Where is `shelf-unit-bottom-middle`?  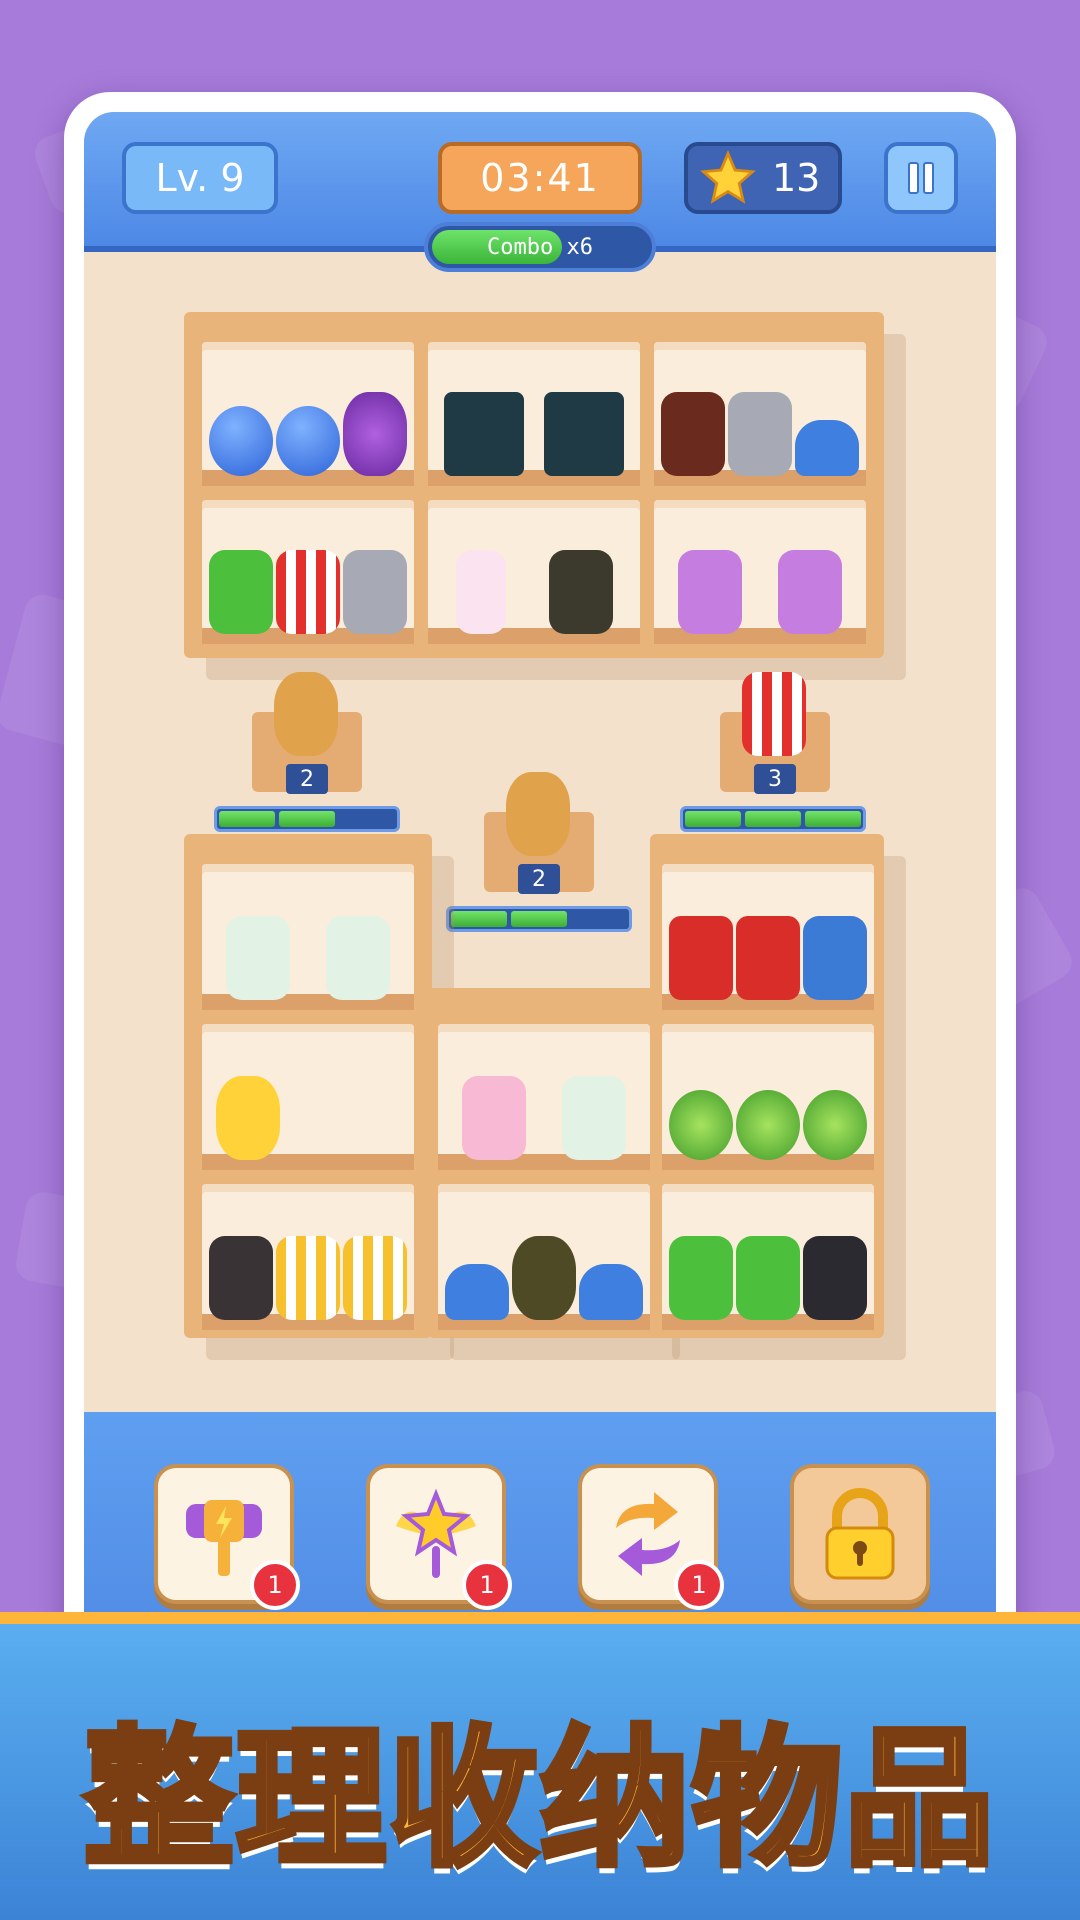 shelf-unit-bottom-middle is located at coordinates (543, 1163).